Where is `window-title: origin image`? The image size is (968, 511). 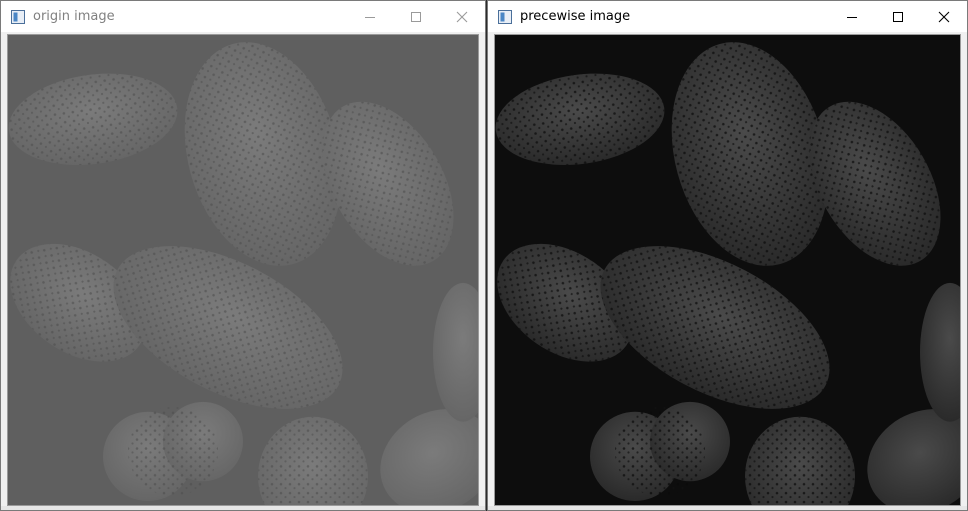 window-title: origin image is located at coordinates (74, 16).